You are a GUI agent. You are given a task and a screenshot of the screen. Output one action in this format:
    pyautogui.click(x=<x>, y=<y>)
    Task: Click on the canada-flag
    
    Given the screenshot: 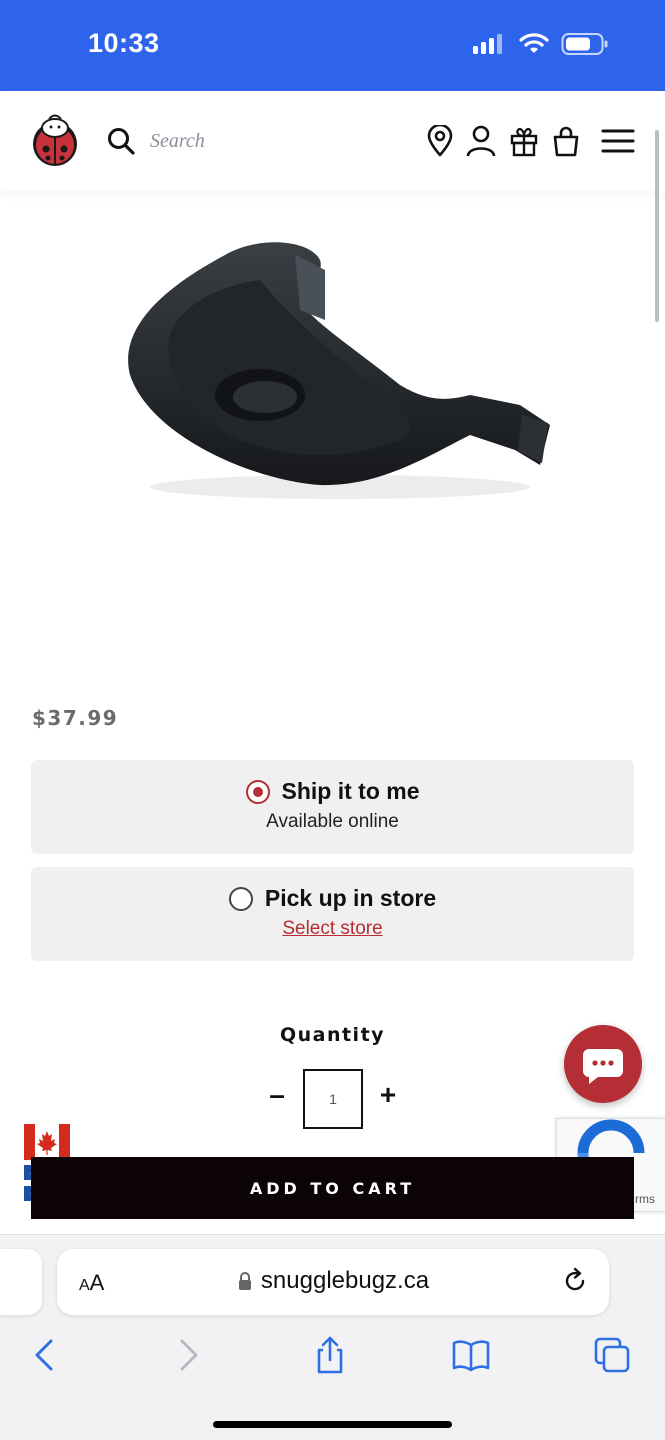 What is the action you would take?
    pyautogui.click(x=47, y=1142)
    